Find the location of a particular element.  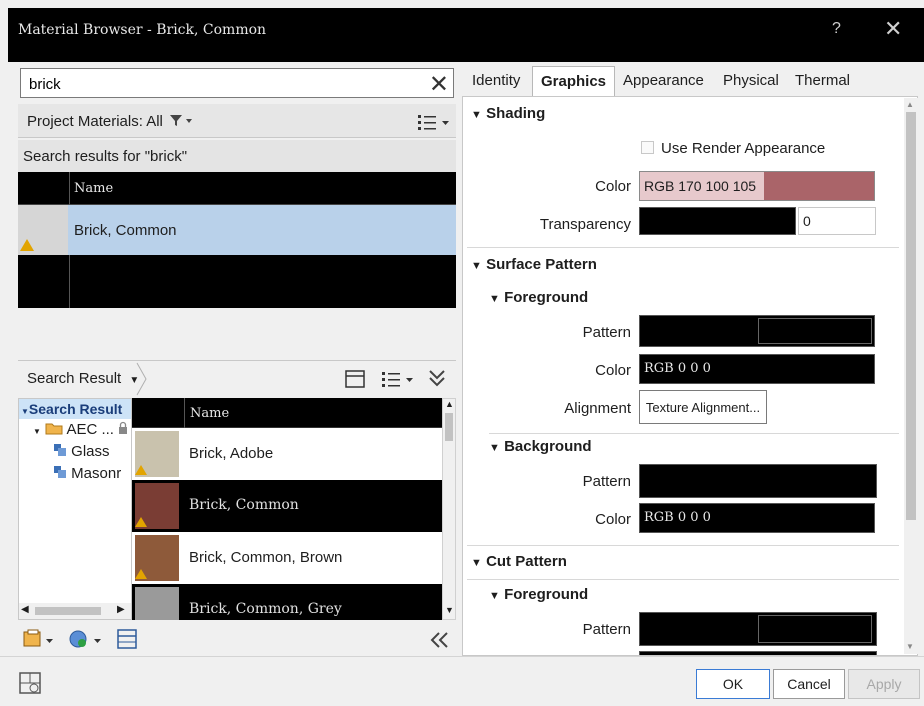

shading-color-swatch: RGB 170 100 105 is located at coordinates (757, 186).